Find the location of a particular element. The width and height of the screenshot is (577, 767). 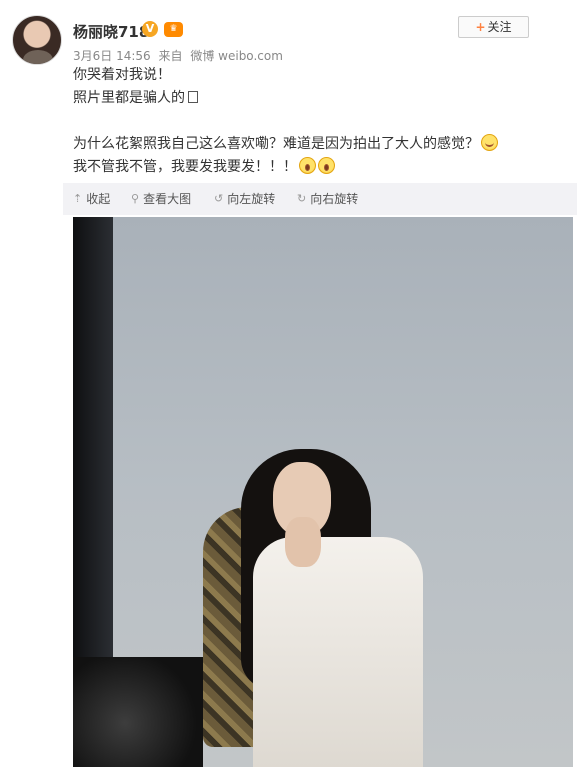

rotate-left-icon: ↺ is located at coordinates (219, 198).